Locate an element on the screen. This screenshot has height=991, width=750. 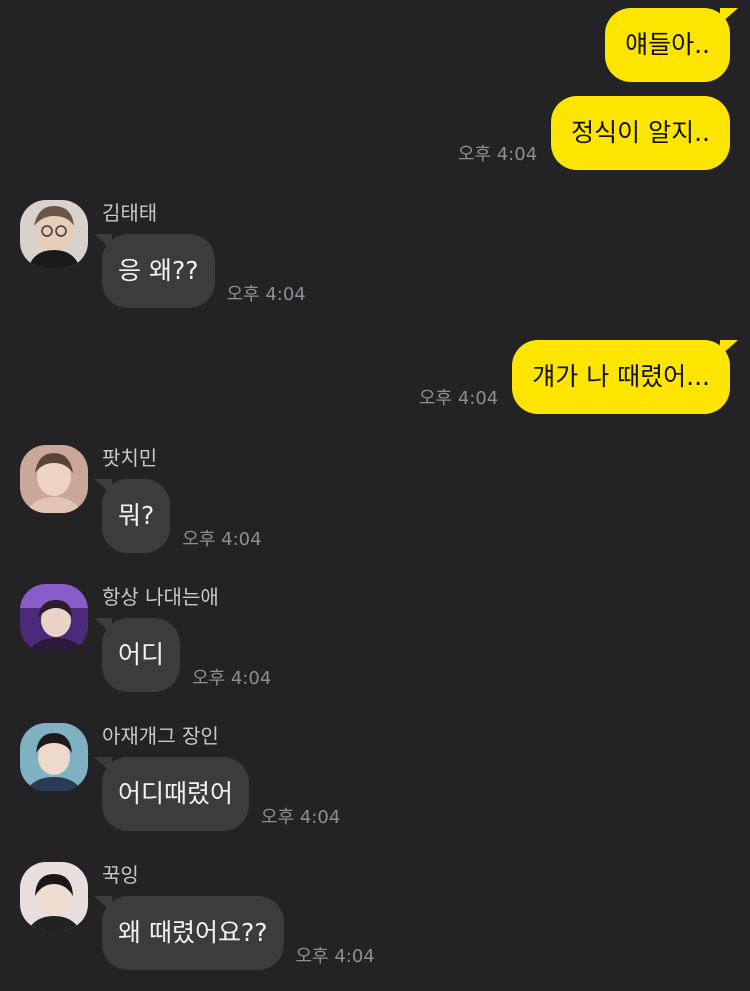
message-outgoing: 얘들아.. is located at coordinates (671, 45).